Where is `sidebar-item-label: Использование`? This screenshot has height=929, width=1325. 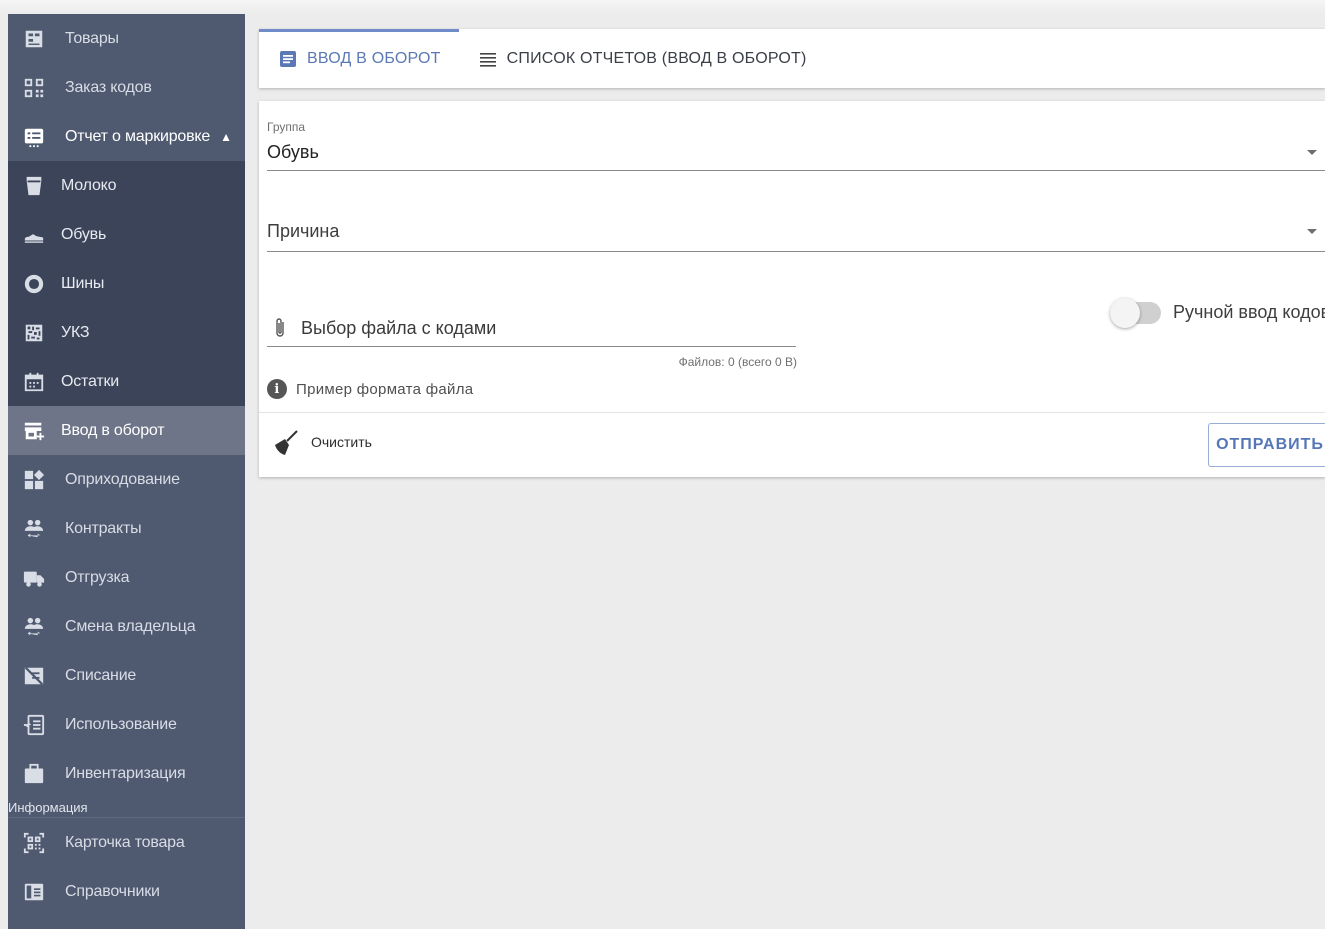
sidebar-item-label: Использование is located at coordinates (121, 724).